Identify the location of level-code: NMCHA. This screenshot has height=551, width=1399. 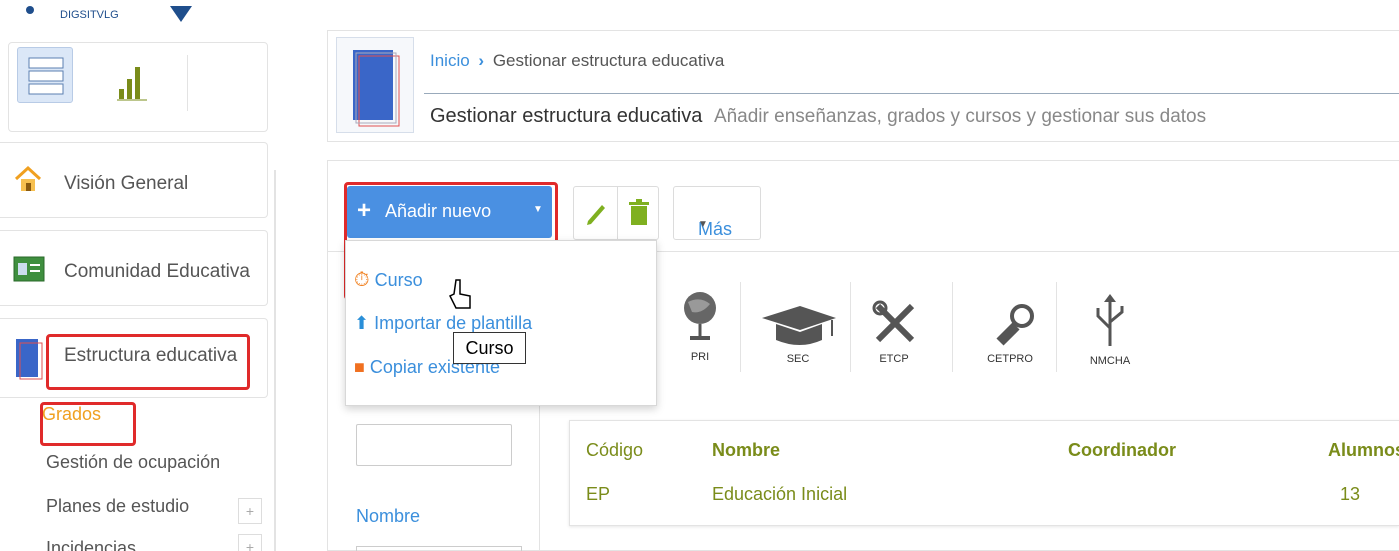
(1110, 361).